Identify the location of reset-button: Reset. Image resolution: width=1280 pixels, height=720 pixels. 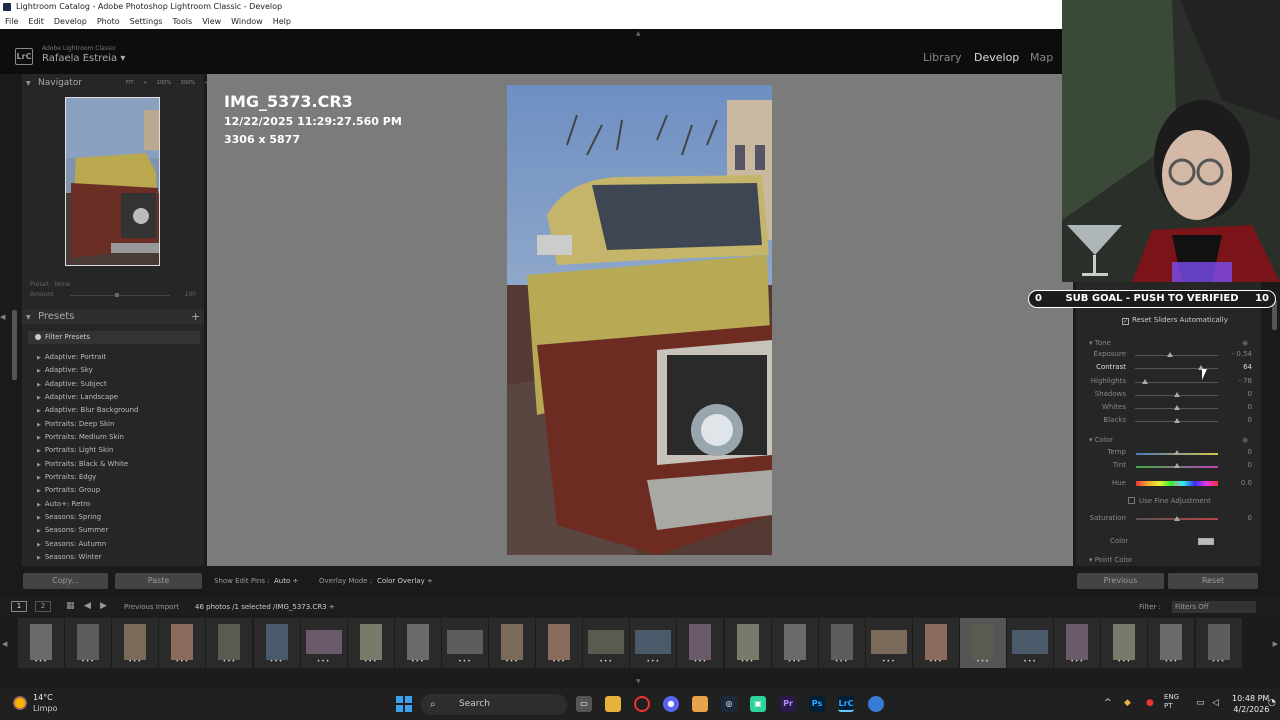
(1213, 581).